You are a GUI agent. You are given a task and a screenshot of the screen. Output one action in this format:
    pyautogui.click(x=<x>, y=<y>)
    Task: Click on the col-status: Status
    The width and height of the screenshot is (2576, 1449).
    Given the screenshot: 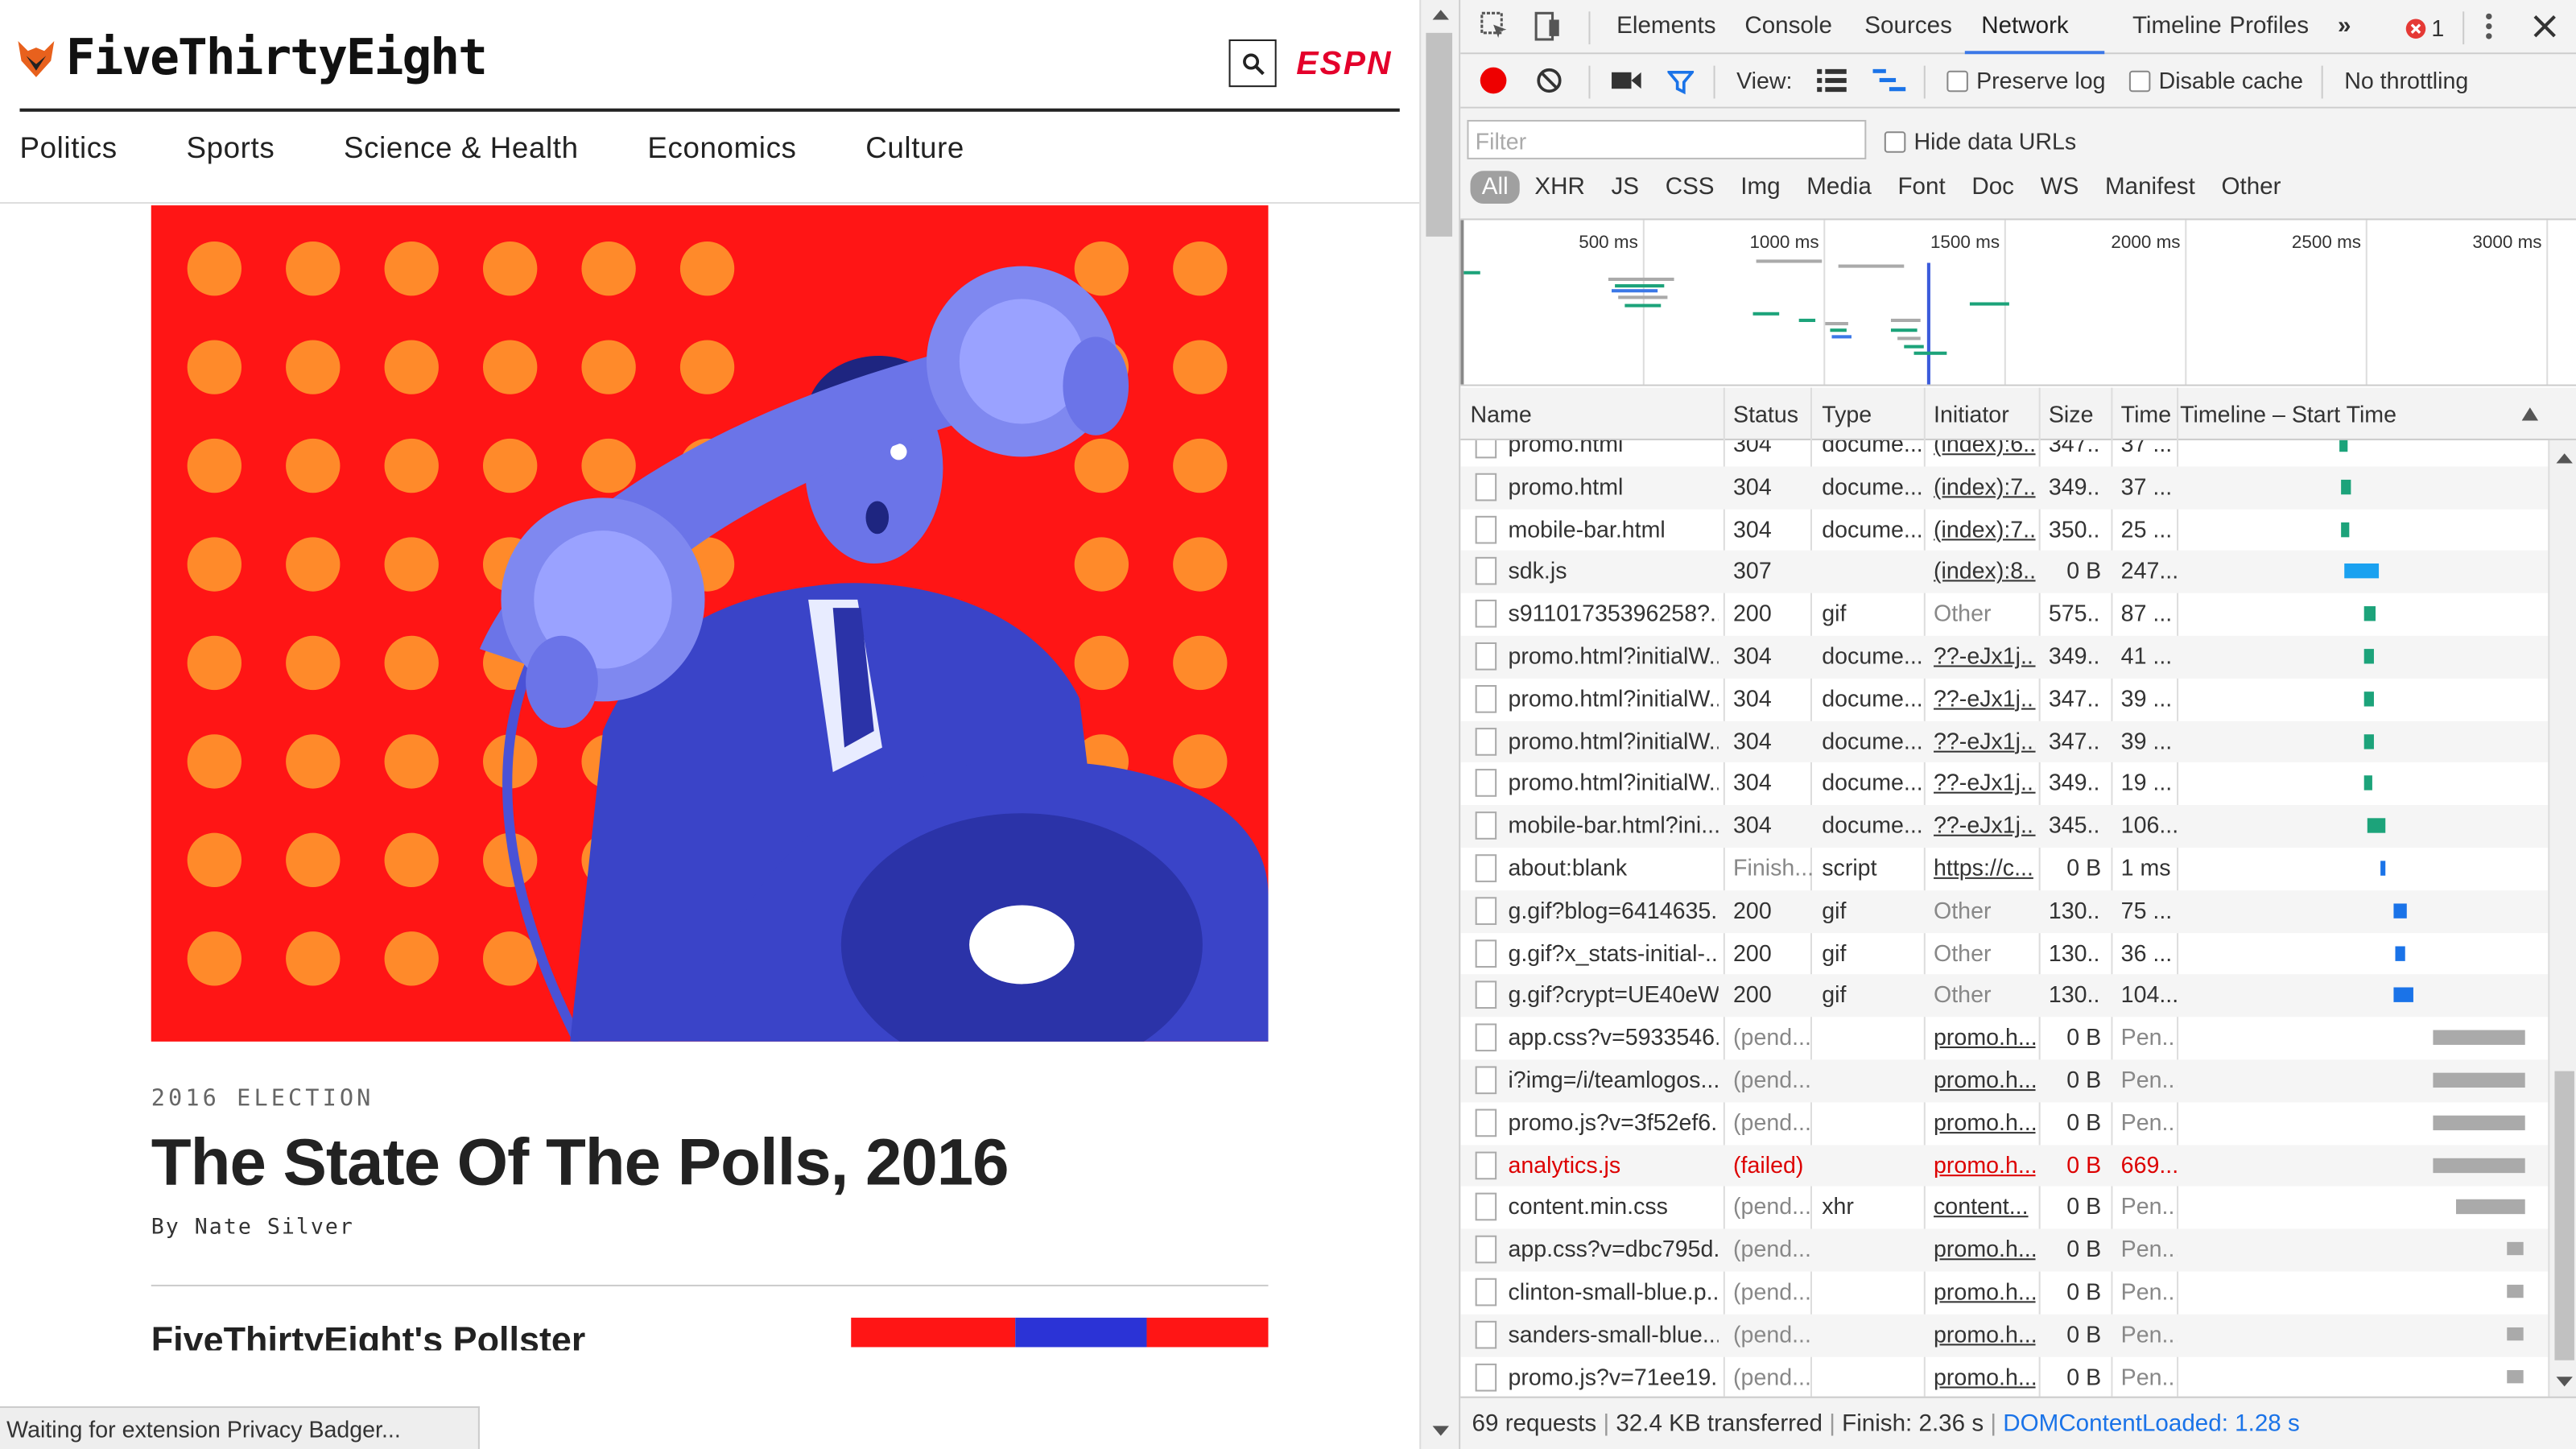 What is the action you would take?
    pyautogui.click(x=1766, y=414)
    